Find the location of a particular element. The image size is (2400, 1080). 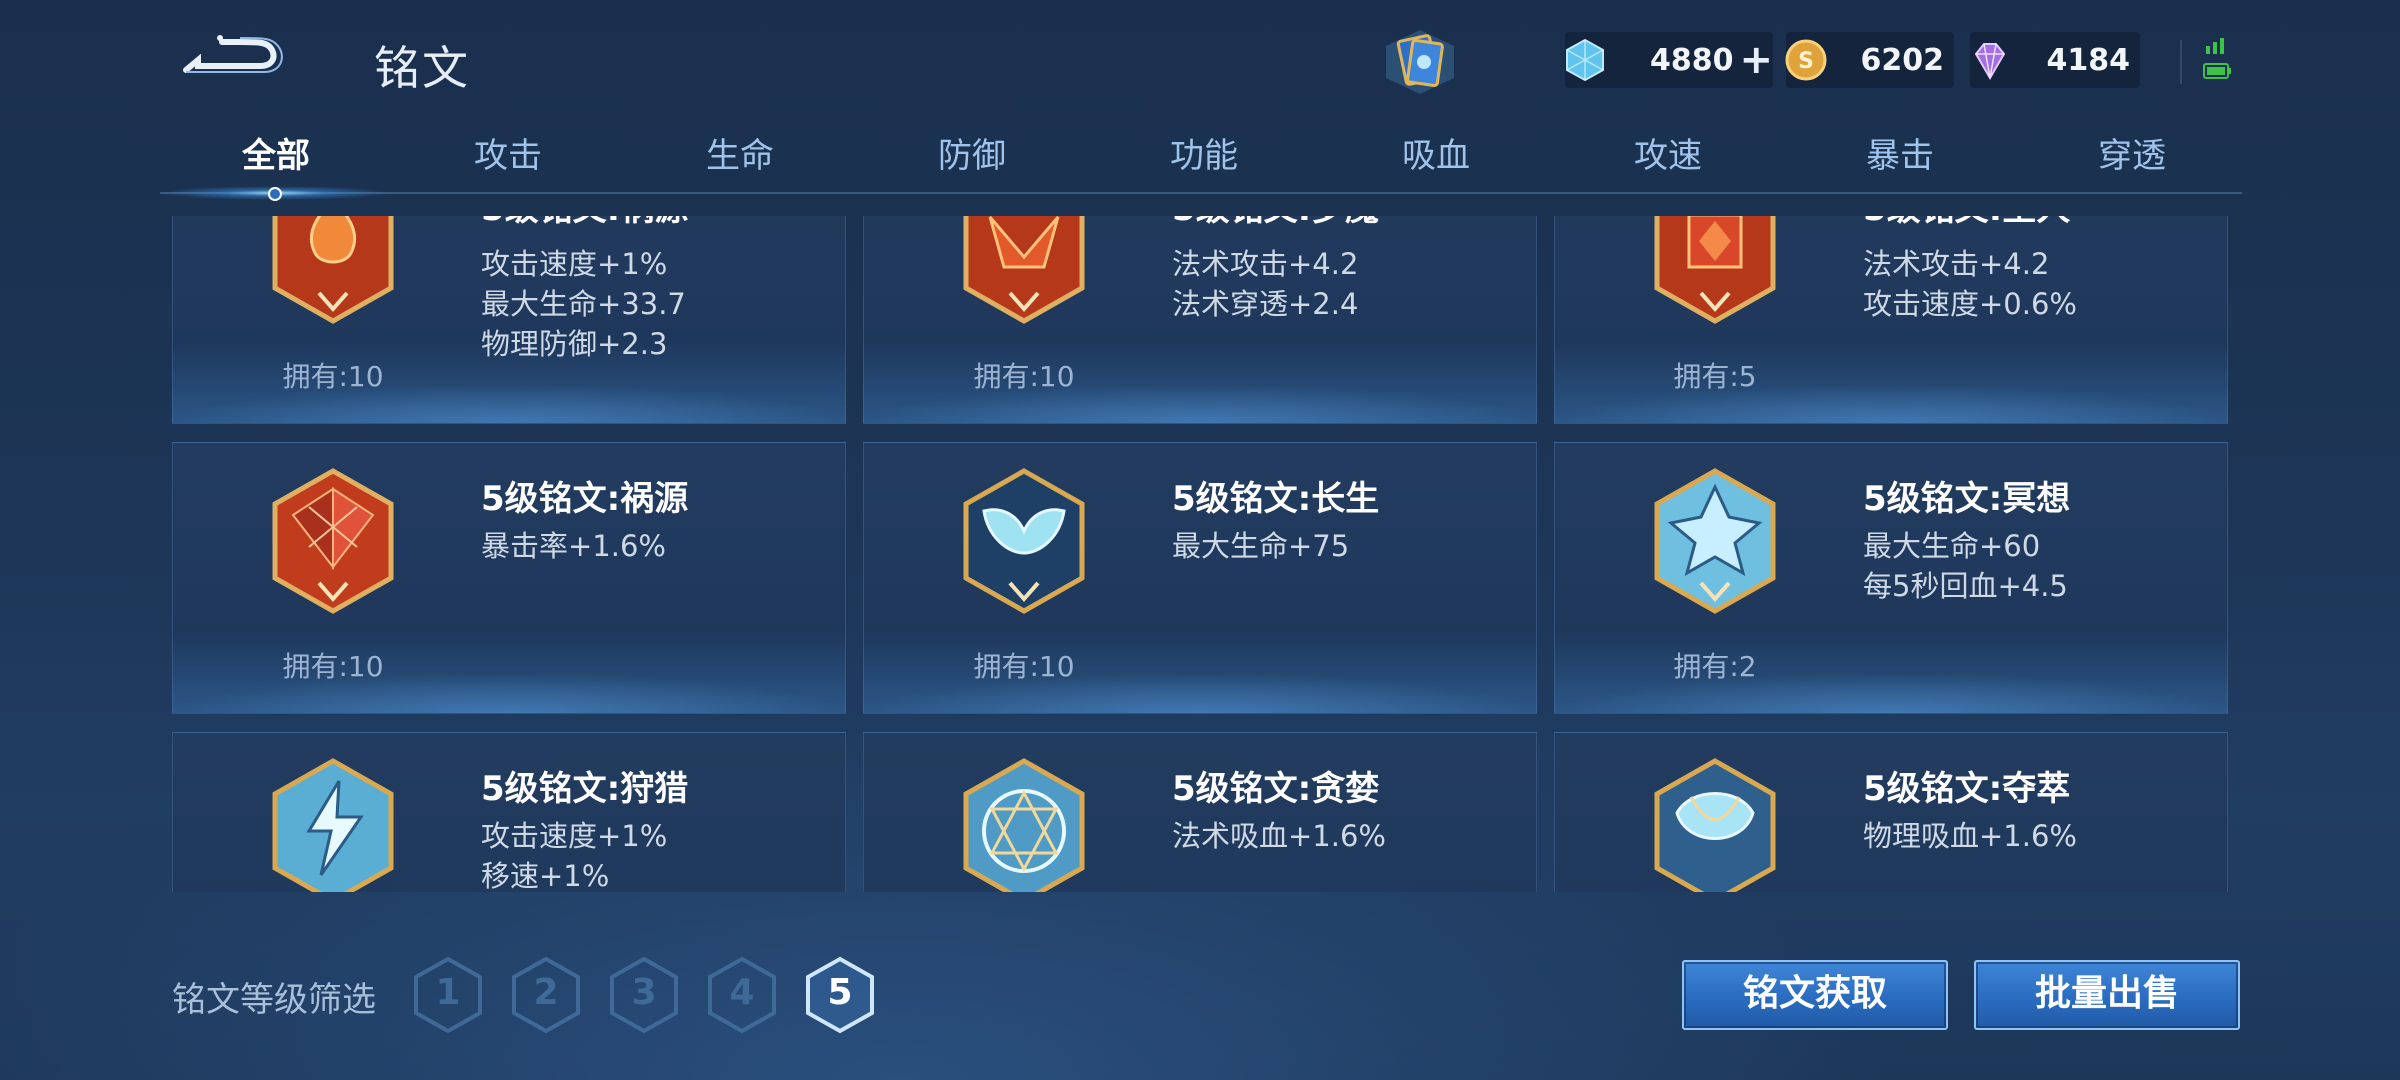

level-label: 4 is located at coordinates (742, 992).